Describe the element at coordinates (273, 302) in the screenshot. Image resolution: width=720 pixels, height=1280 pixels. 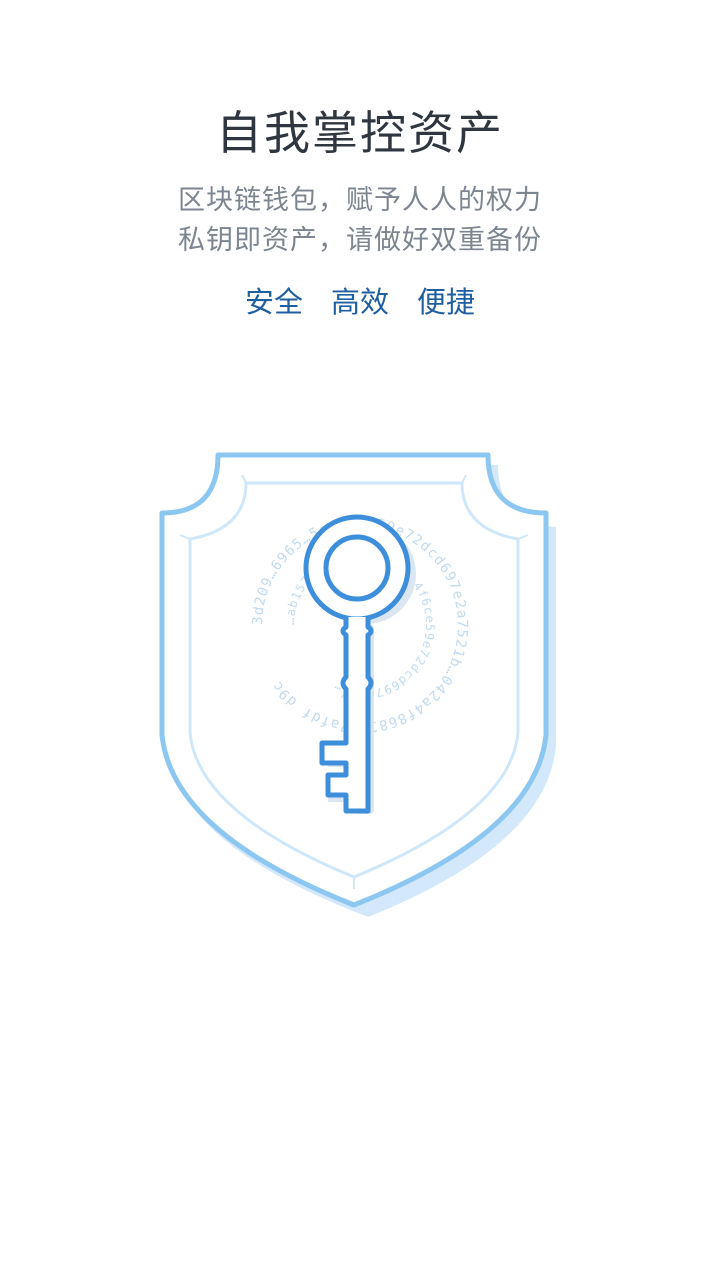
I see `feature-security: 安全` at that location.